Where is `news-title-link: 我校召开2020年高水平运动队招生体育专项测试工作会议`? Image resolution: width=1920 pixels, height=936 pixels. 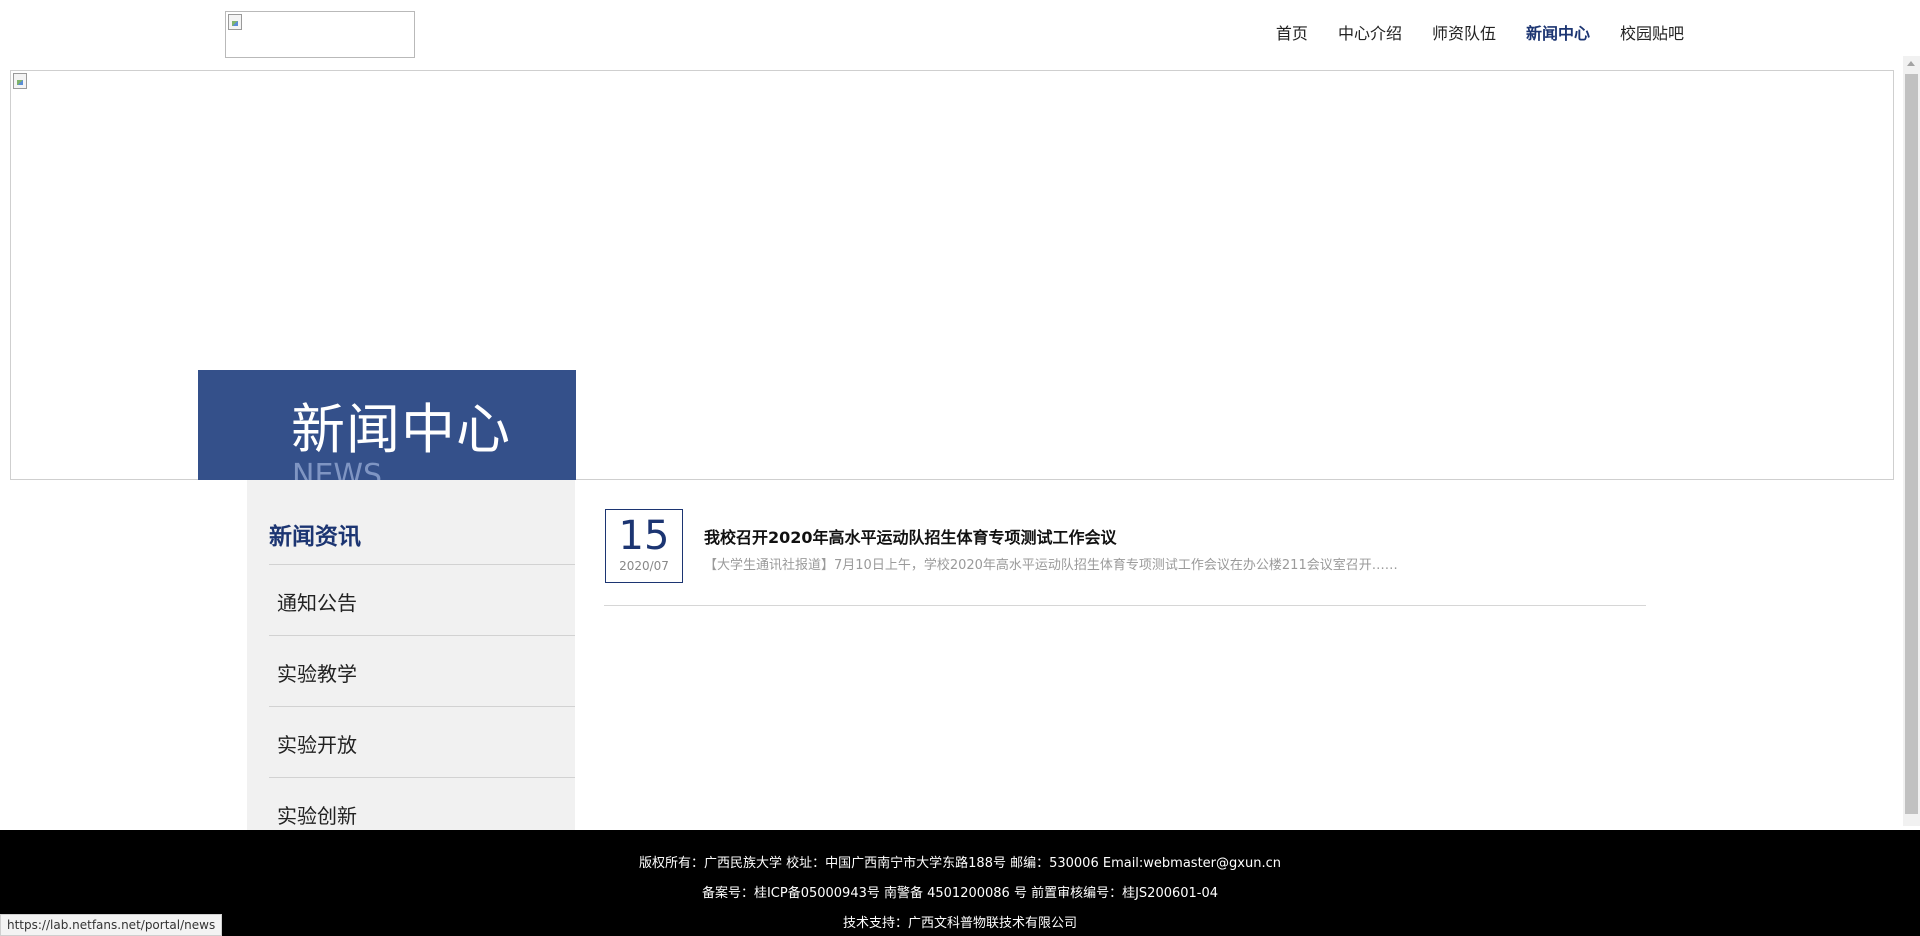
news-title-link: 我校召开2020年高水平运动队招生体育专项测试工作会议 is located at coordinates (910, 536).